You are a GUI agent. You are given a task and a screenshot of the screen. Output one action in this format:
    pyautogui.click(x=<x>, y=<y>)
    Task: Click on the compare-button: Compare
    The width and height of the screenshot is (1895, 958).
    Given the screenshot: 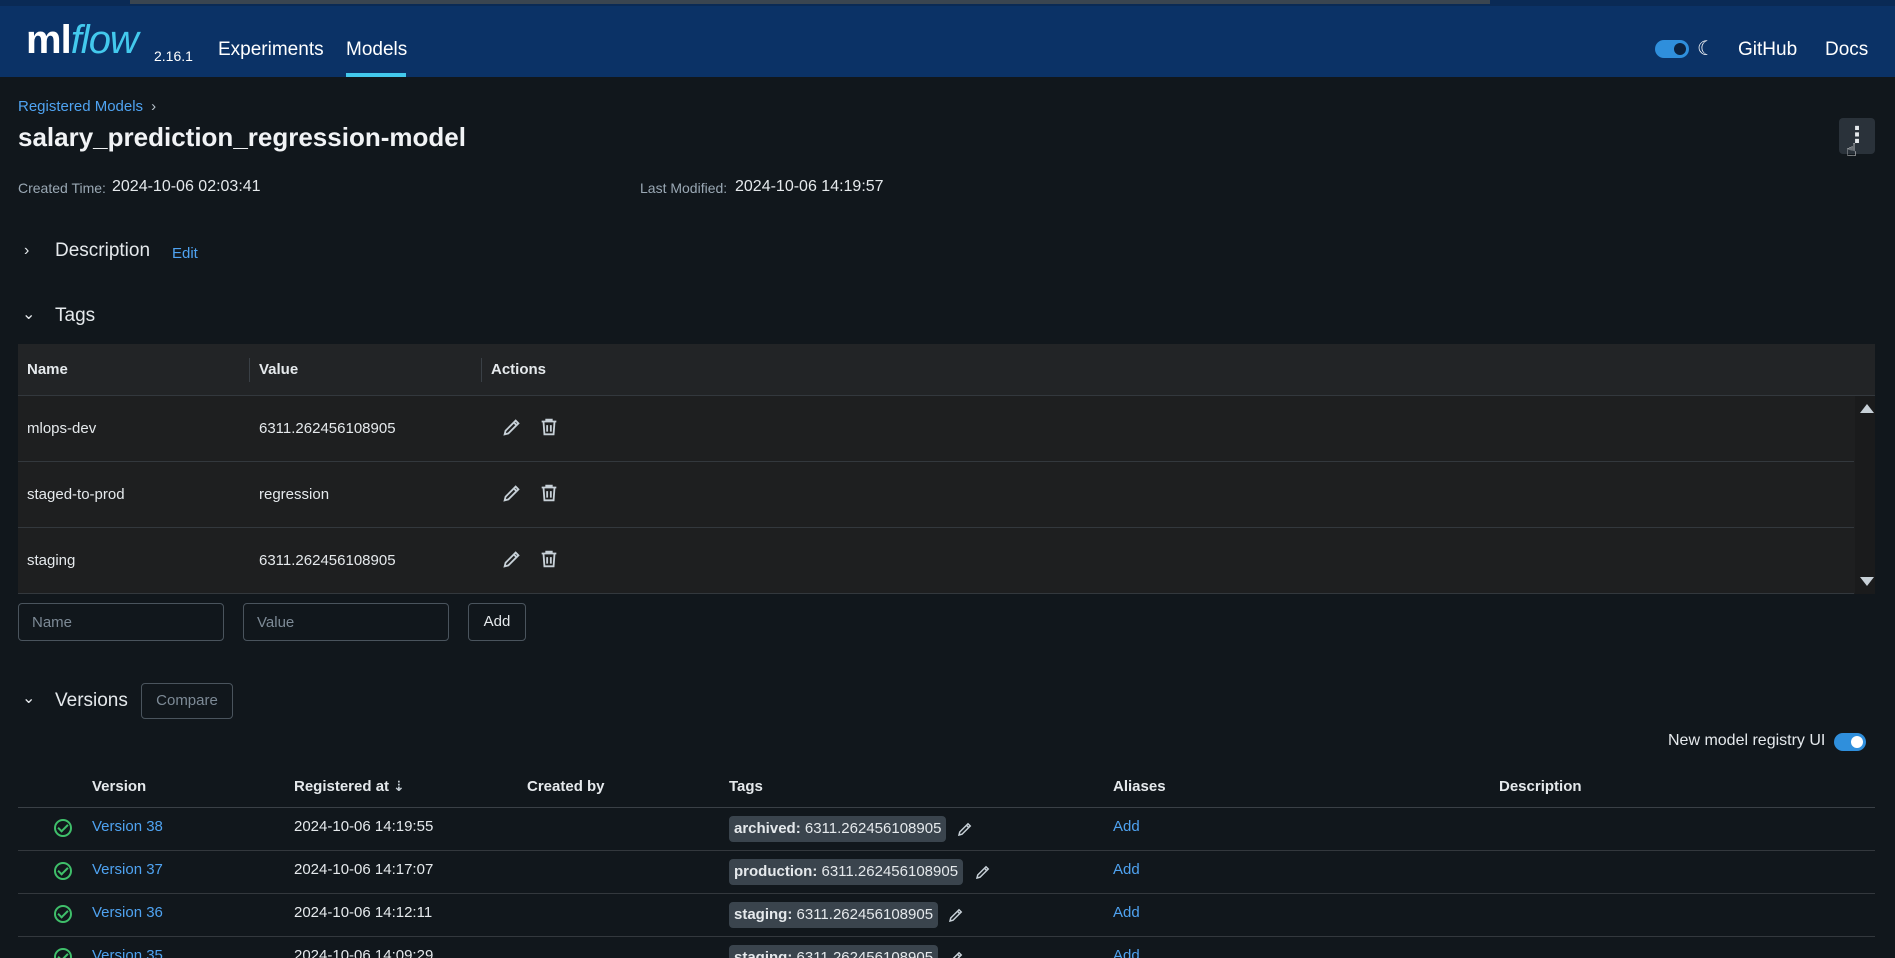 What is the action you would take?
    pyautogui.click(x=187, y=701)
    